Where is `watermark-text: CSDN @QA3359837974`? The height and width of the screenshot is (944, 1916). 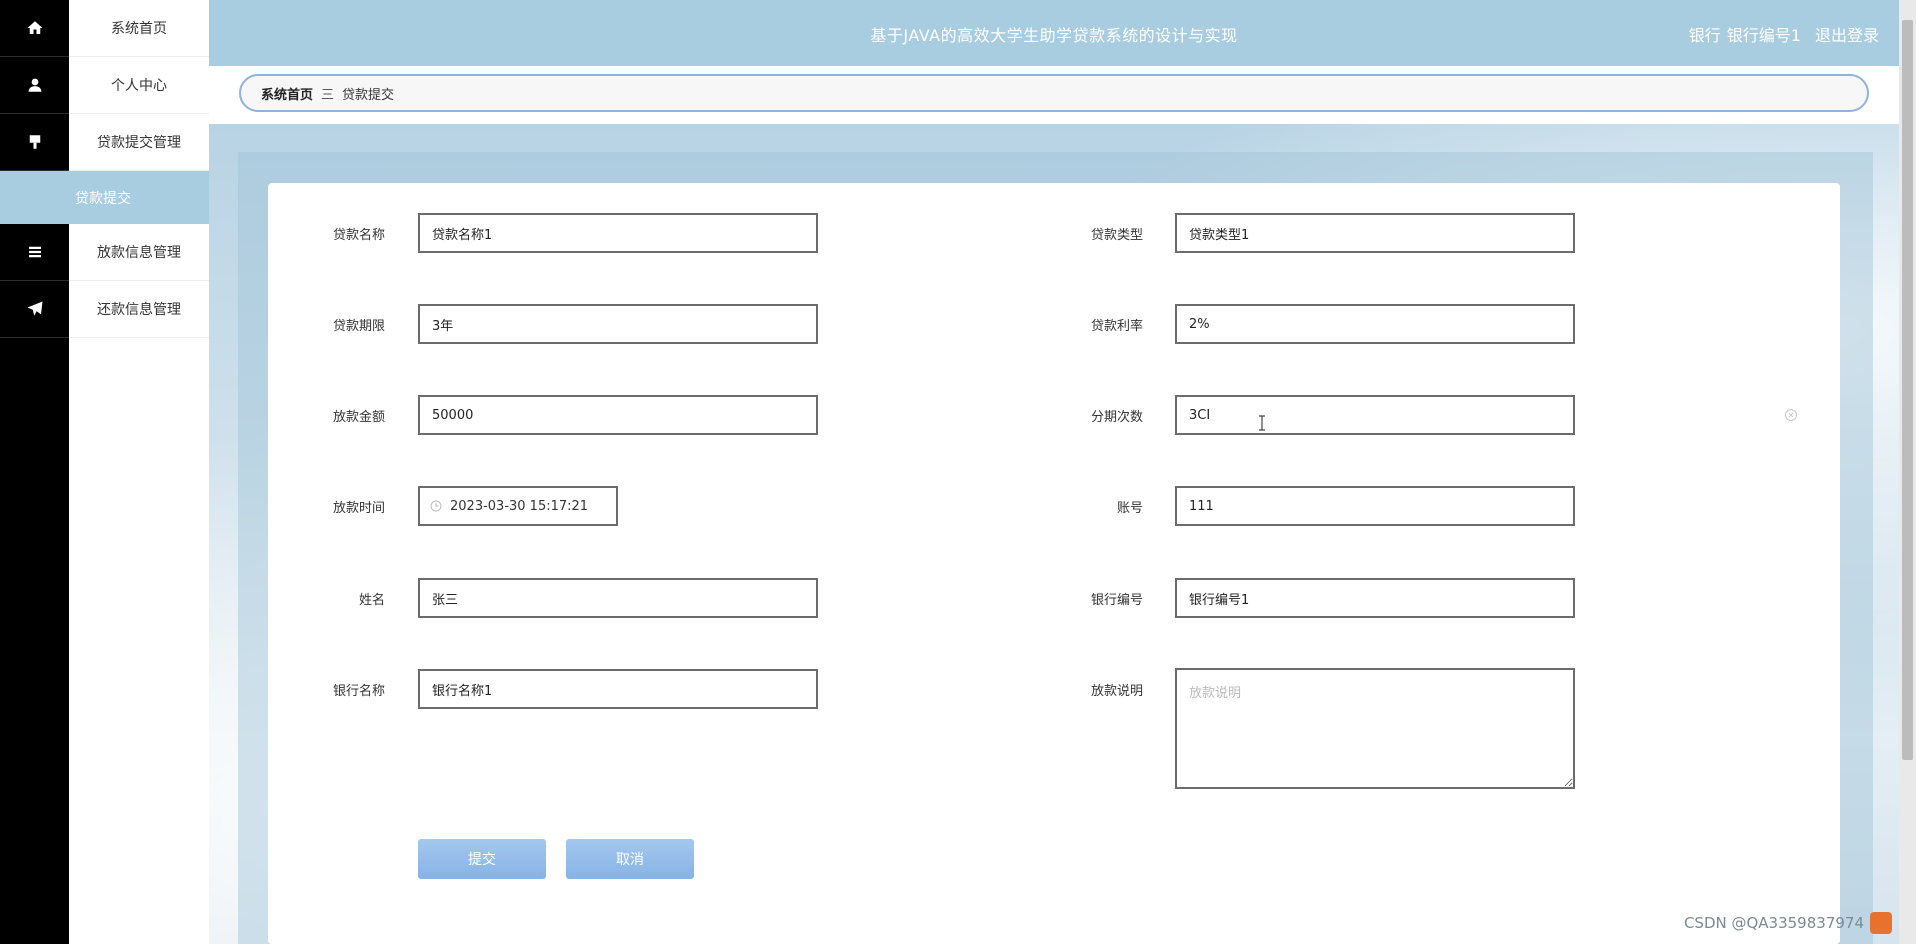 watermark-text: CSDN @QA3359837974 is located at coordinates (1773, 923).